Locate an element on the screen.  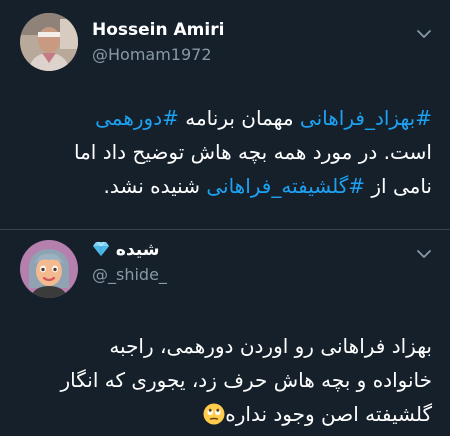
tweet-line: است. در مورد همه بچه هاش توضیح داد اما is located at coordinates (225, 152).